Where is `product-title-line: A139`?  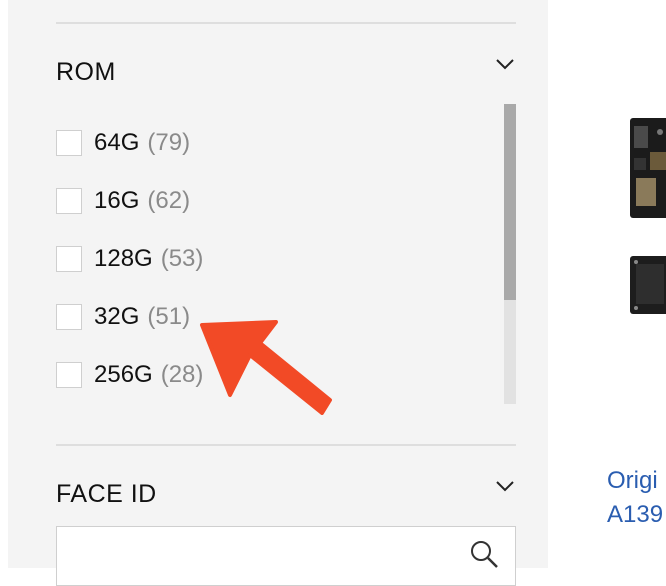 product-title-line: A139 is located at coordinates (635, 514).